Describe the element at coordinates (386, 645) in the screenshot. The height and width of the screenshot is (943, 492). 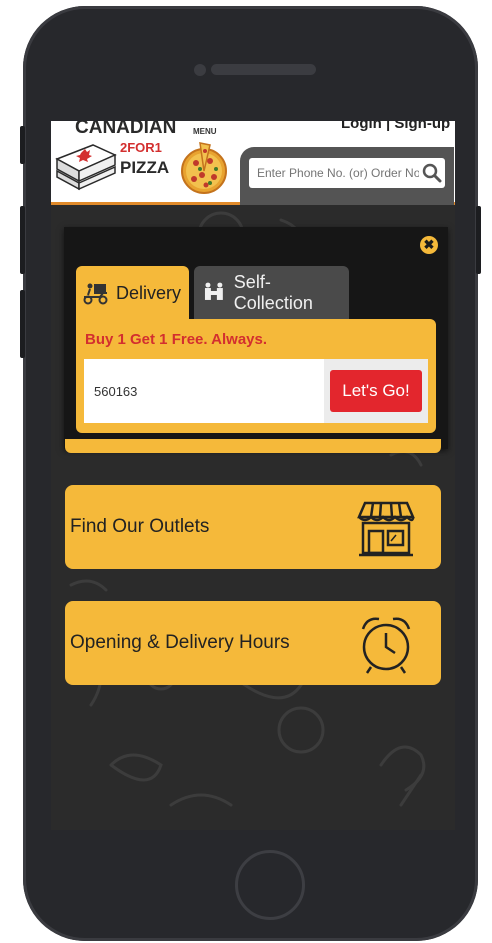
I see `alarm-clock-icon` at that location.